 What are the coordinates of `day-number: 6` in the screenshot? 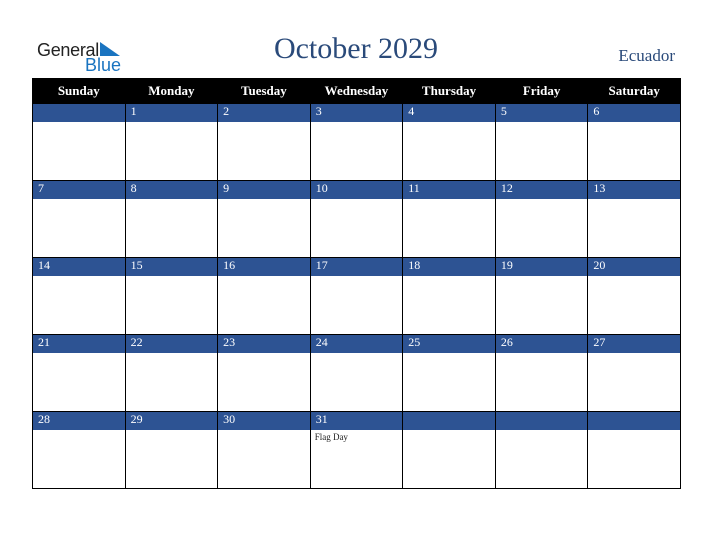 It's located at (634, 112).